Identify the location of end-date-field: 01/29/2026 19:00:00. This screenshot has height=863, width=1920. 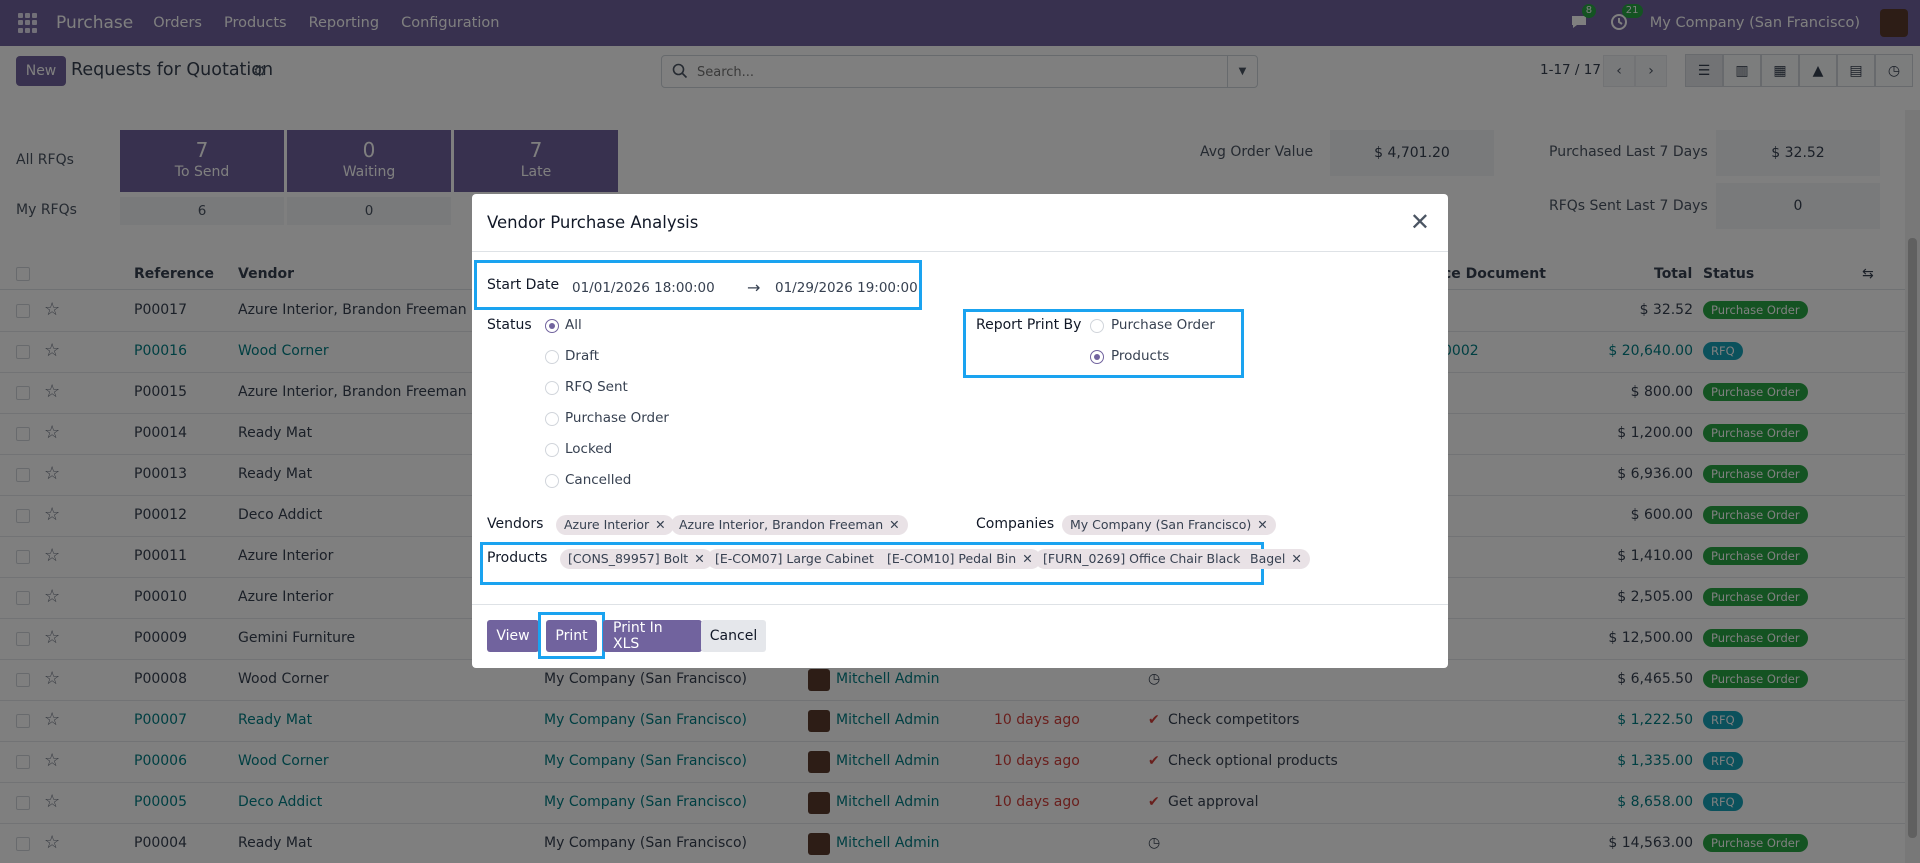
(846, 288).